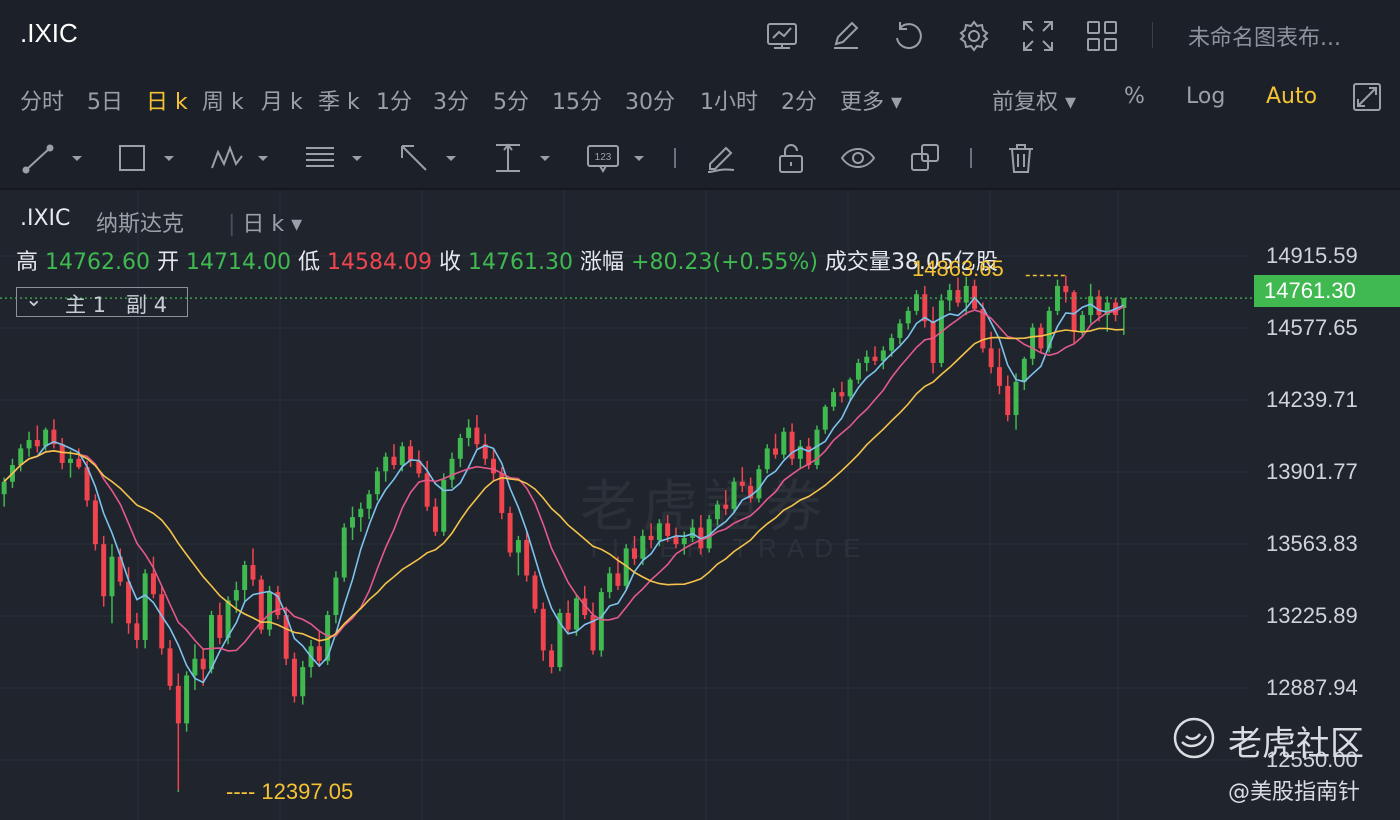 This screenshot has width=1400, height=820. Describe the element at coordinates (1312, 255) in the screenshot. I see `price-axis-label: 14915.59` at that location.